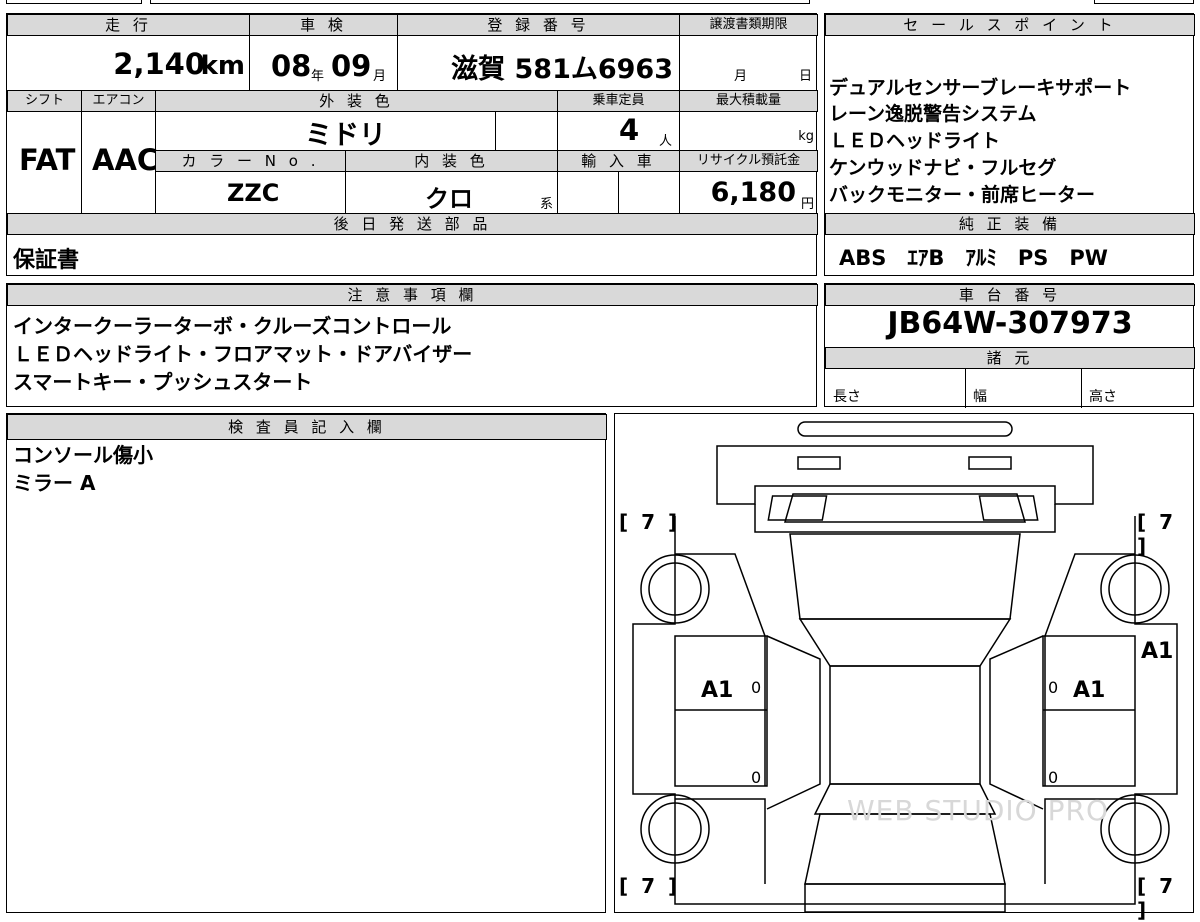 The width and height of the screenshot is (1200, 922). What do you see at coordinates (1053, 687) in the screenshot?
I see `zero-right-upper: 0` at bounding box center [1053, 687].